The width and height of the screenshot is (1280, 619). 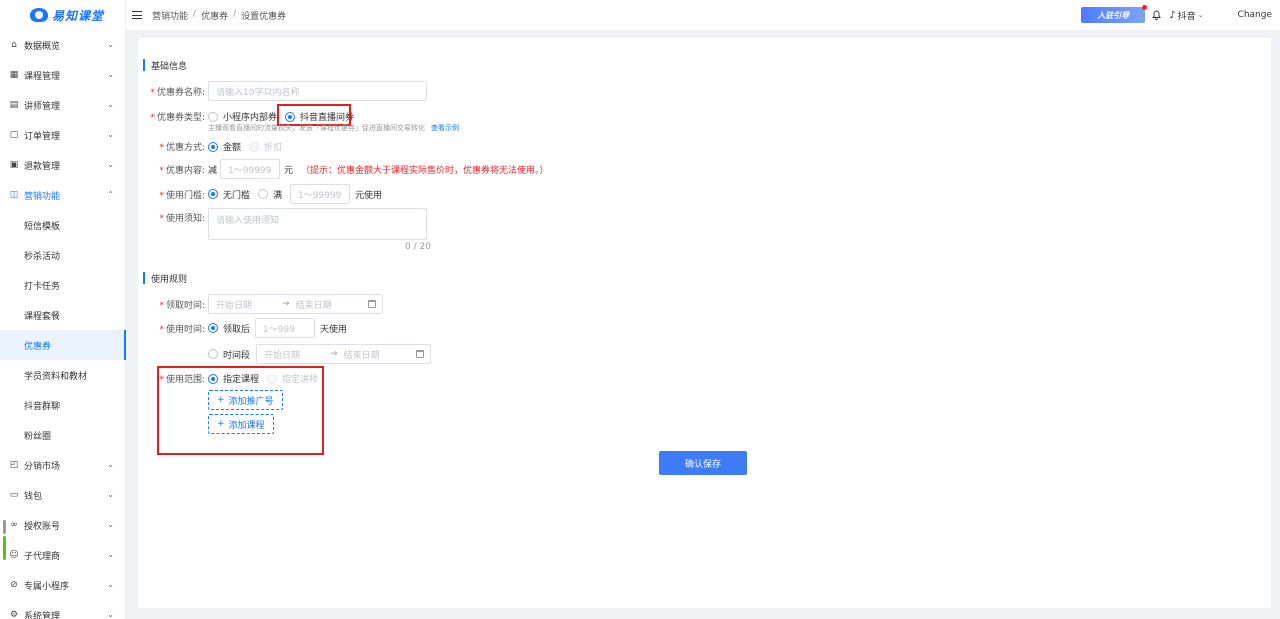 I want to click on usage-threshold-row: * 使用门槛: 无门槛 满 1～99999 元使用, so click(x=260, y=194).